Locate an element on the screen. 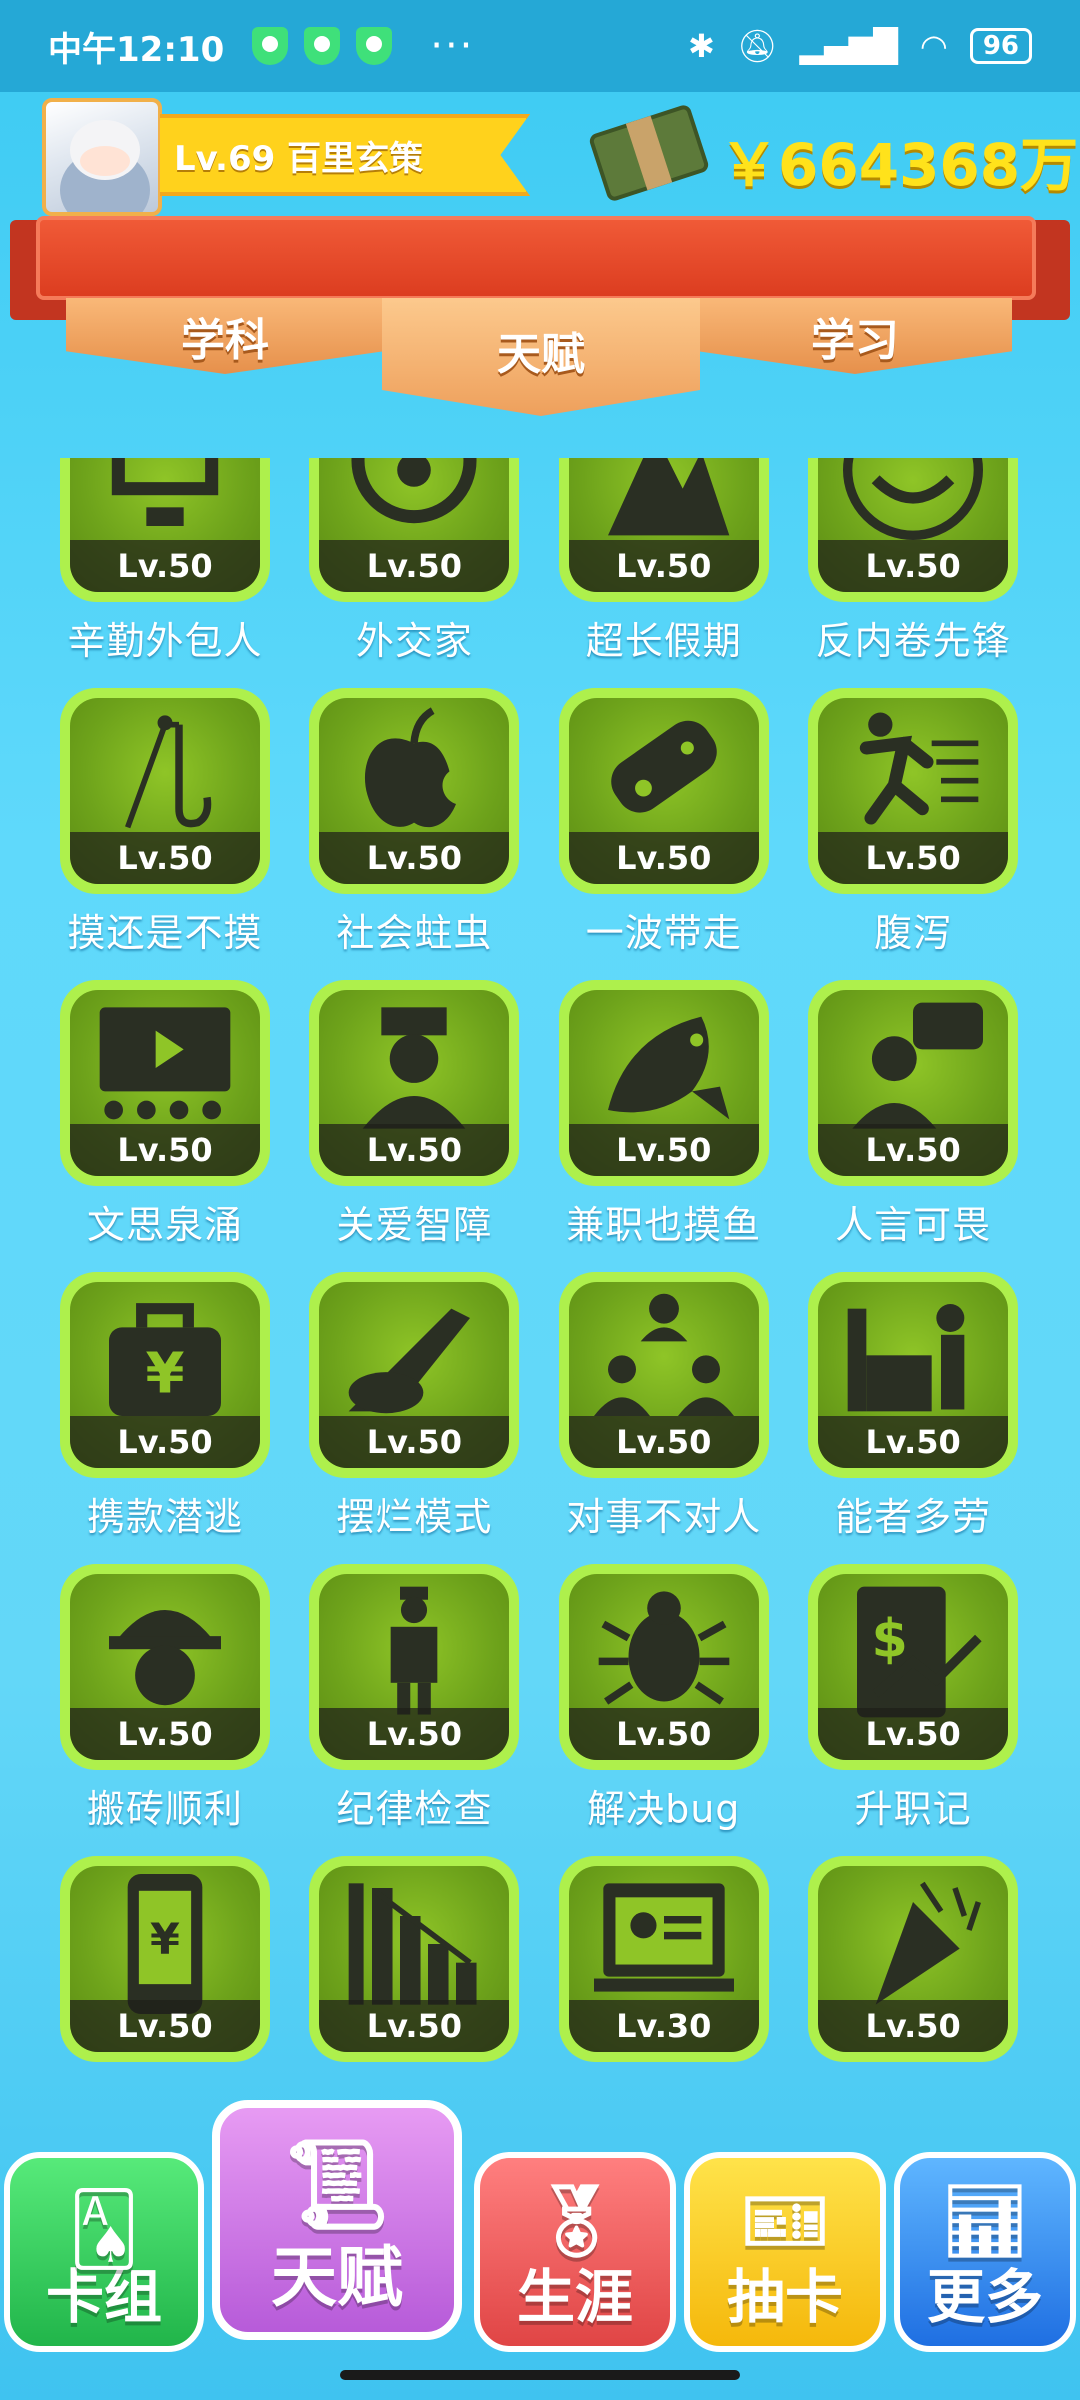  talent-icon-bg: $ Lv.50 is located at coordinates (913, 1667).